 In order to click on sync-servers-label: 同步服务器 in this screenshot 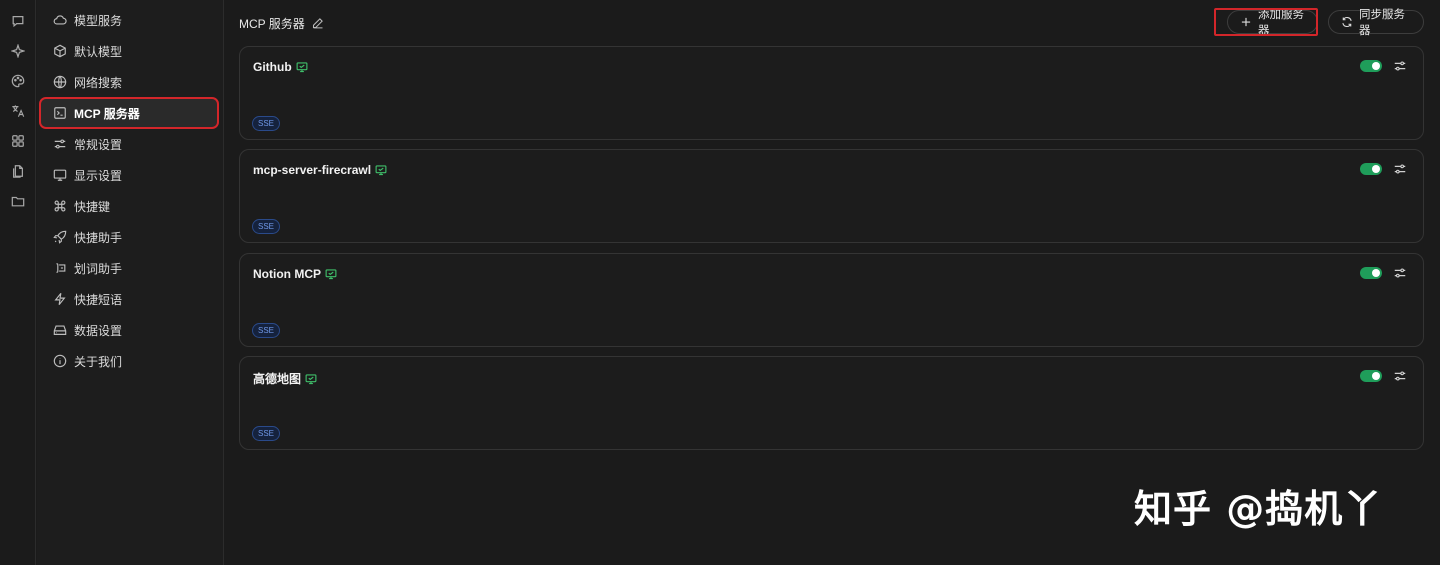, I will do `click(1382, 23)`.